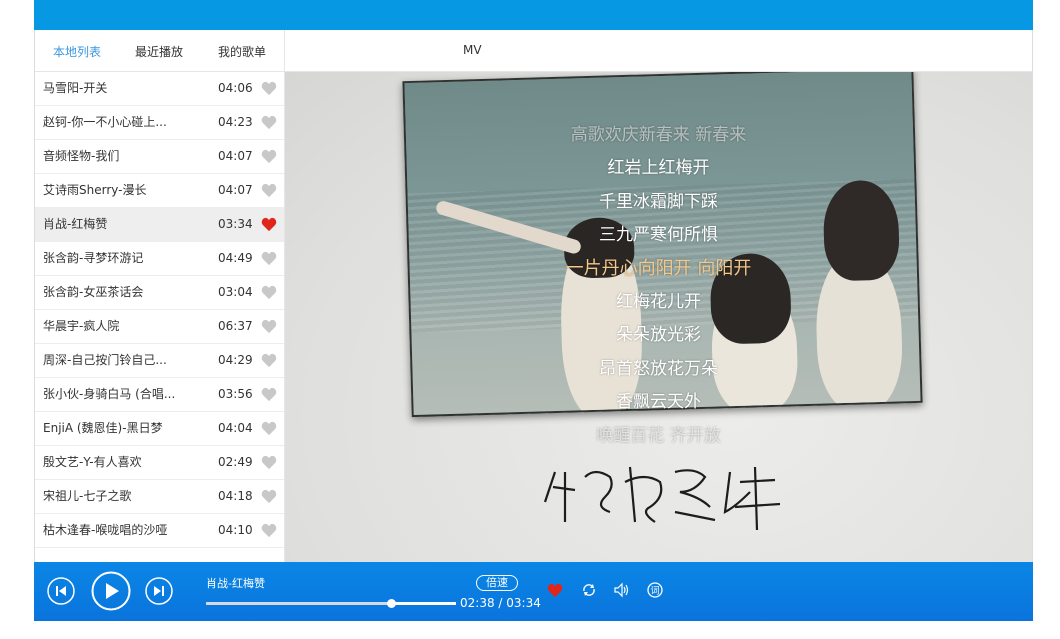 This screenshot has width=1060, height=639. Describe the element at coordinates (105, 530) in the screenshot. I see `song-title: 枯木逢春-喉咙唱的沙哑` at that location.